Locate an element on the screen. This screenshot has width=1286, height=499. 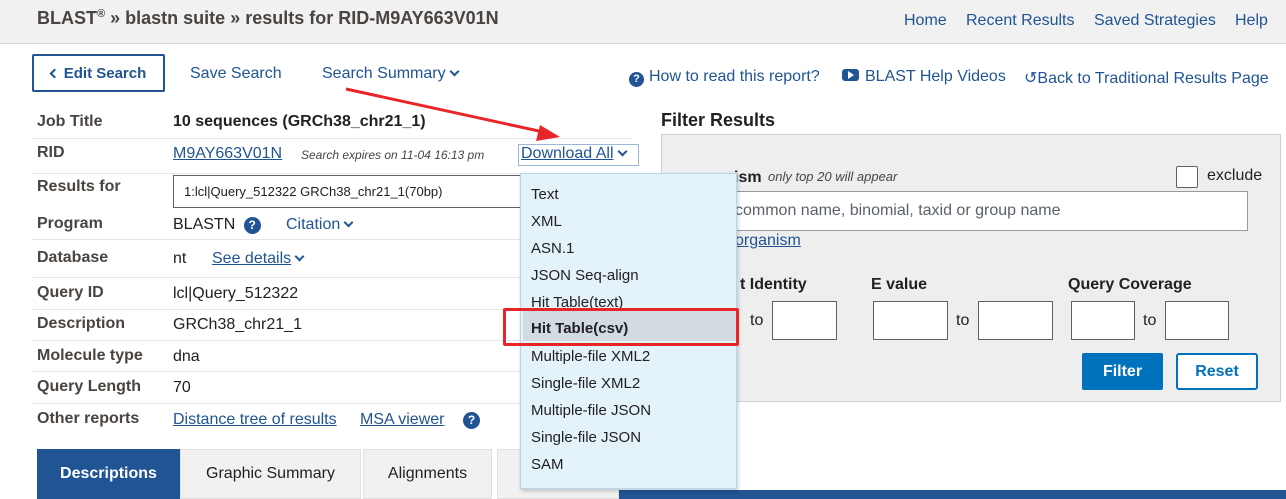
tab-graphic-summary: Graphic Summary is located at coordinates (270, 474).